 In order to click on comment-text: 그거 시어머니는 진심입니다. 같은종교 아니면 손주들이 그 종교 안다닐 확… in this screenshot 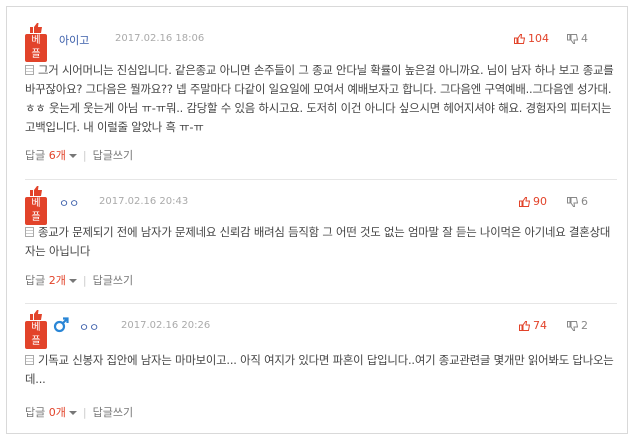, I will do `click(319, 98)`.